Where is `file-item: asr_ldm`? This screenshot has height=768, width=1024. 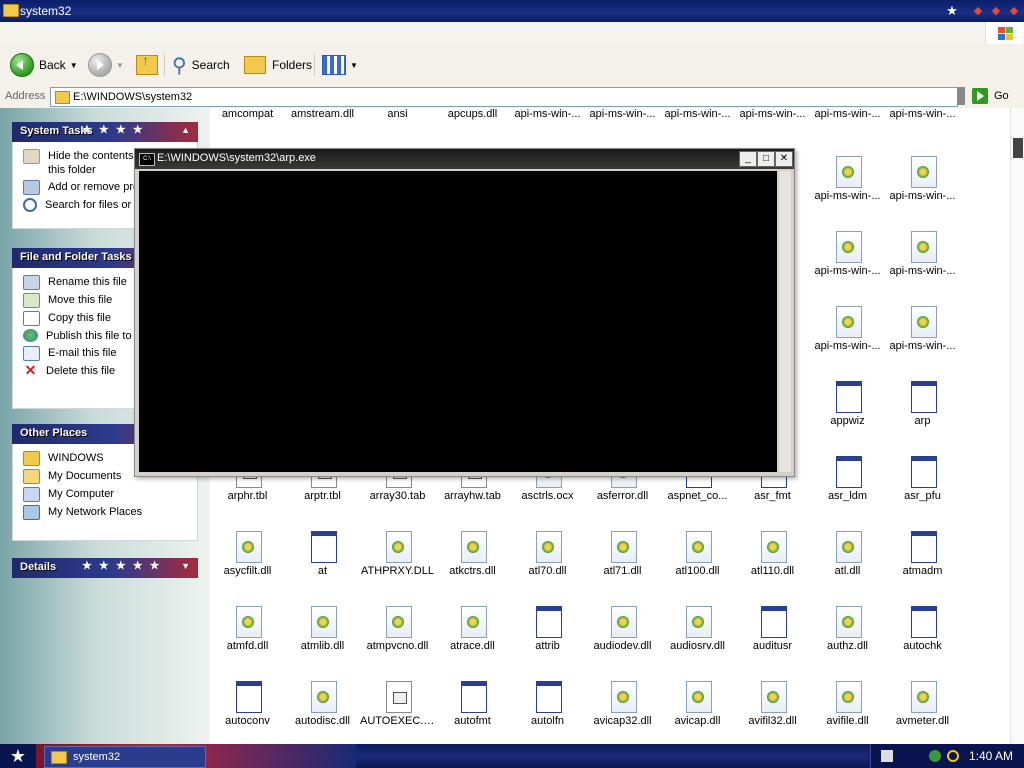 file-item: asr_ldm is located at coordinates (847, 481).